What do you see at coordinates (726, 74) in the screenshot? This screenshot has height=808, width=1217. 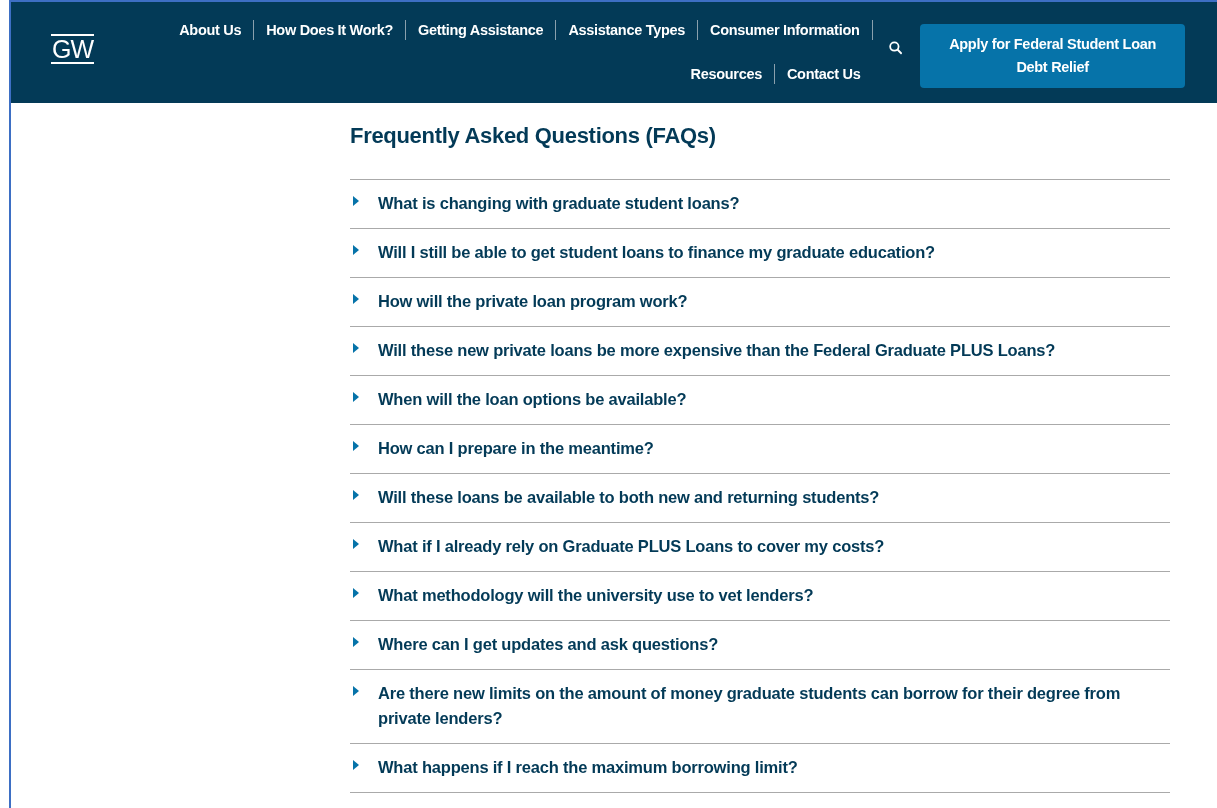 I see `nav-link: Resources` at bounding box center [726, 74].